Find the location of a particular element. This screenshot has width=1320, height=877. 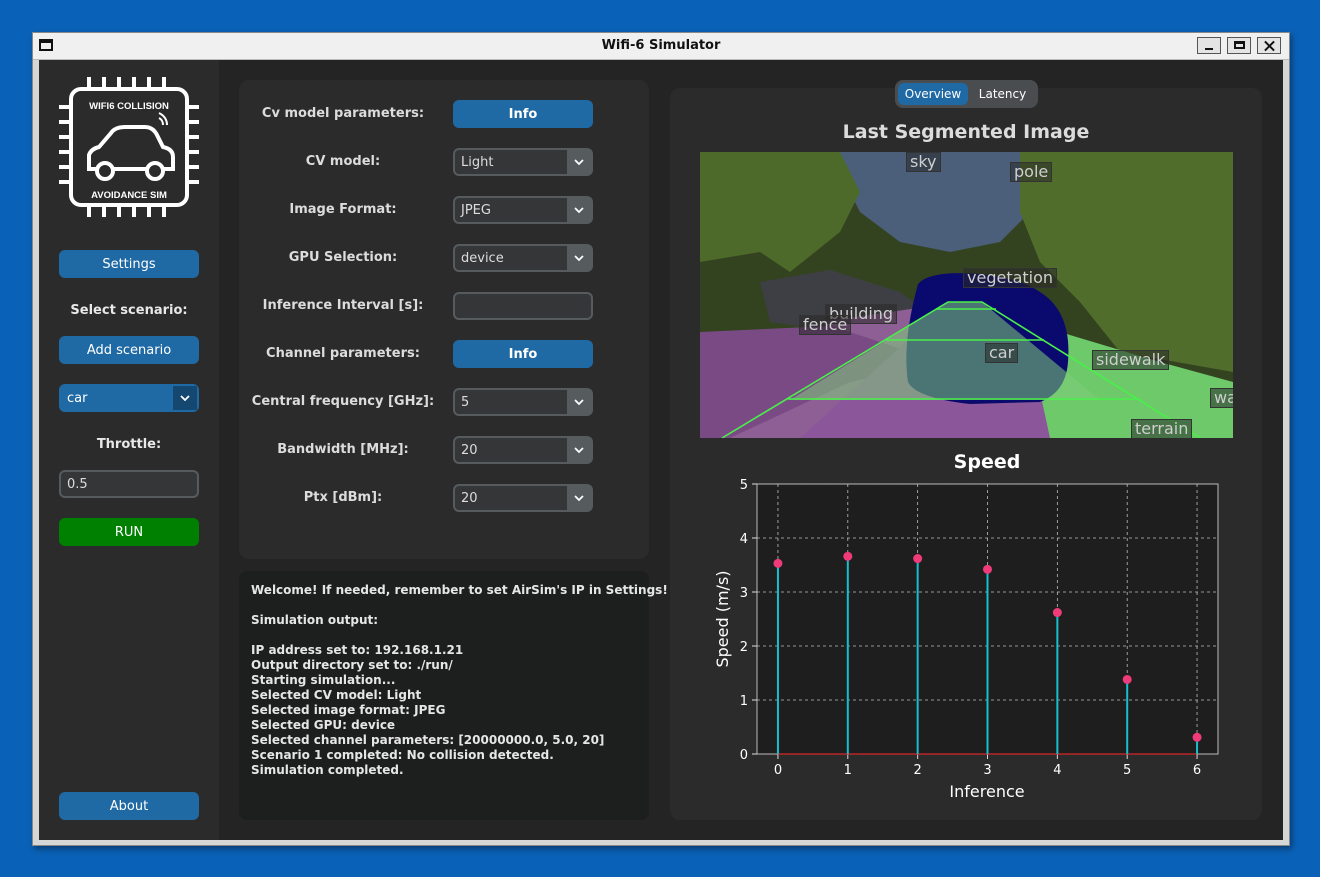

throttle-label: Throttle: is located at coordinates (129, 444).